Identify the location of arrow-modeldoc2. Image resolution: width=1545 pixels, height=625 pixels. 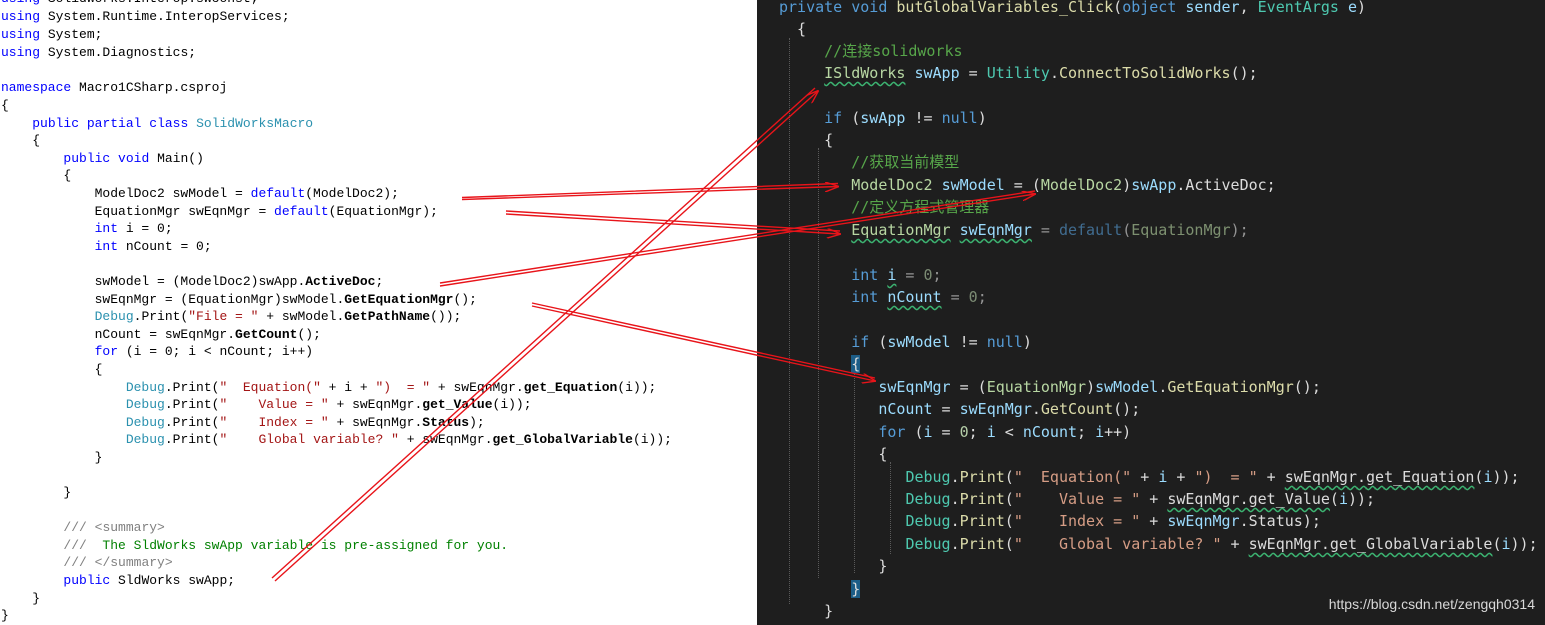
(649, 192).